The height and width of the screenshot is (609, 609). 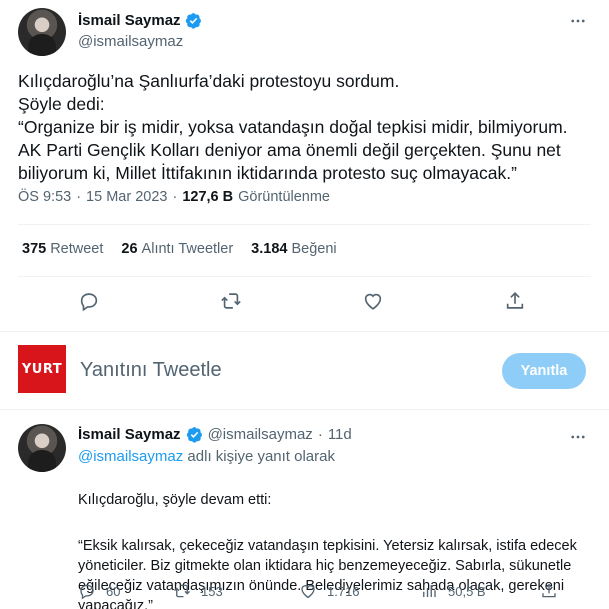 I want to click on user-avatar-yurt-logo: YURT, so click(x=42, y=369).